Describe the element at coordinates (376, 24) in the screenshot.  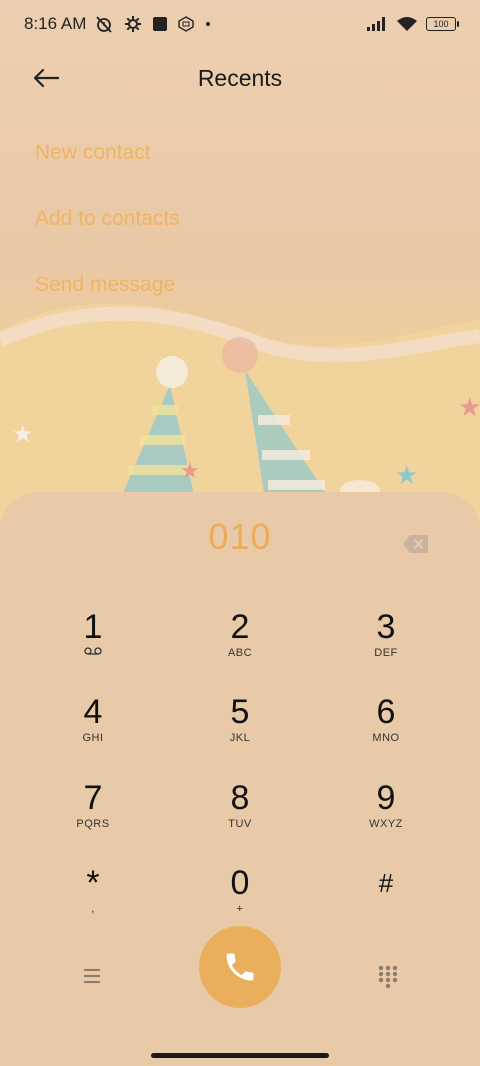
I see `signal-icon` at that location.